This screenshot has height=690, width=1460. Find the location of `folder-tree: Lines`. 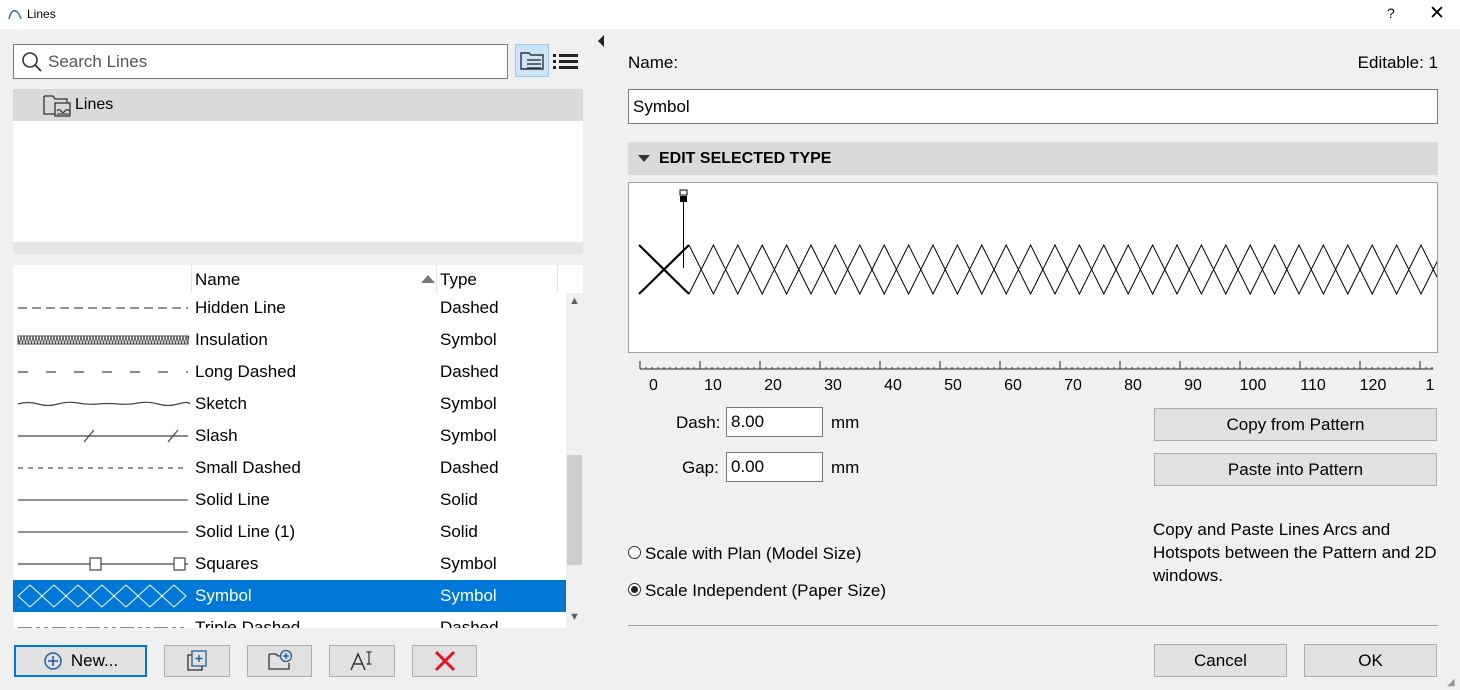

folder-tree: Lines is located at coordinates (298, 165).